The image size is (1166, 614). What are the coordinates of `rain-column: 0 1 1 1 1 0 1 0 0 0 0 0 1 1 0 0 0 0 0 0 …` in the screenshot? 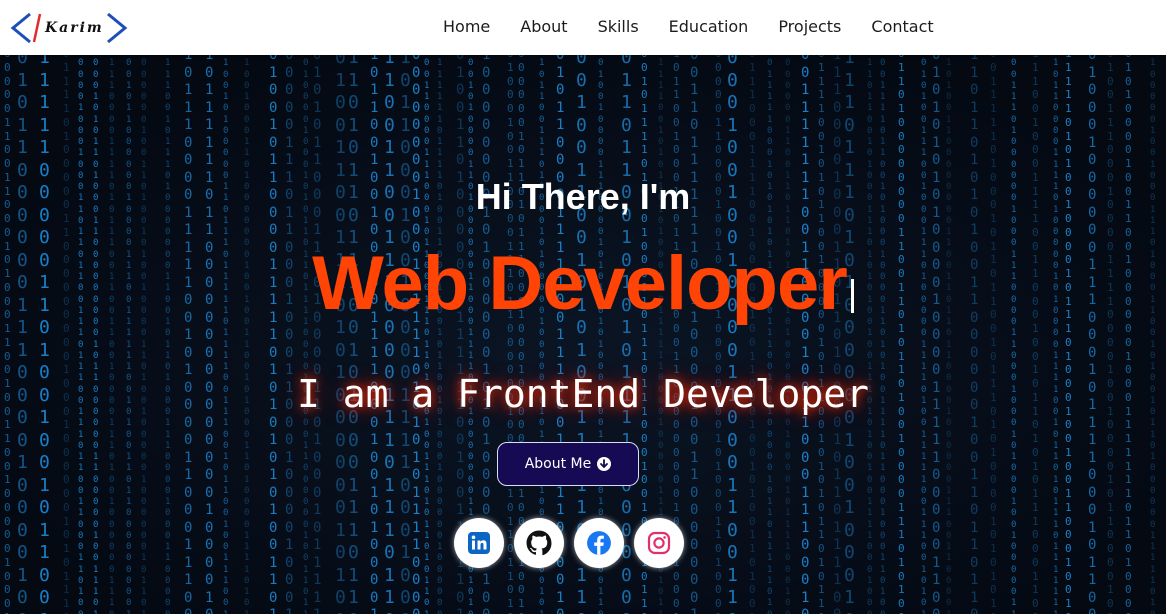 It's located at (66, 334).